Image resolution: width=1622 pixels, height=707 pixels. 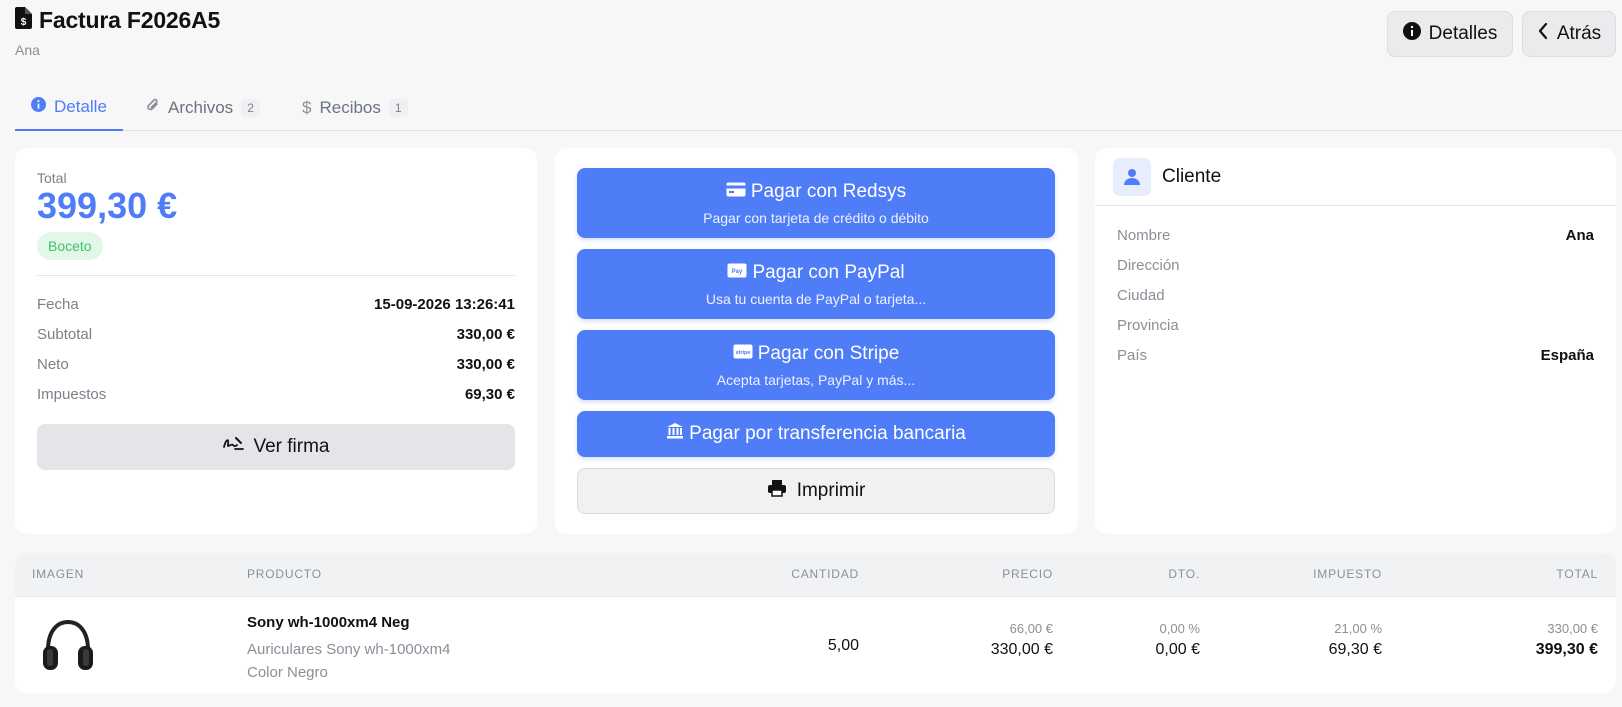 I want to click on client-row-nombre: Nombre Ana, so click(x=1355, y=237).